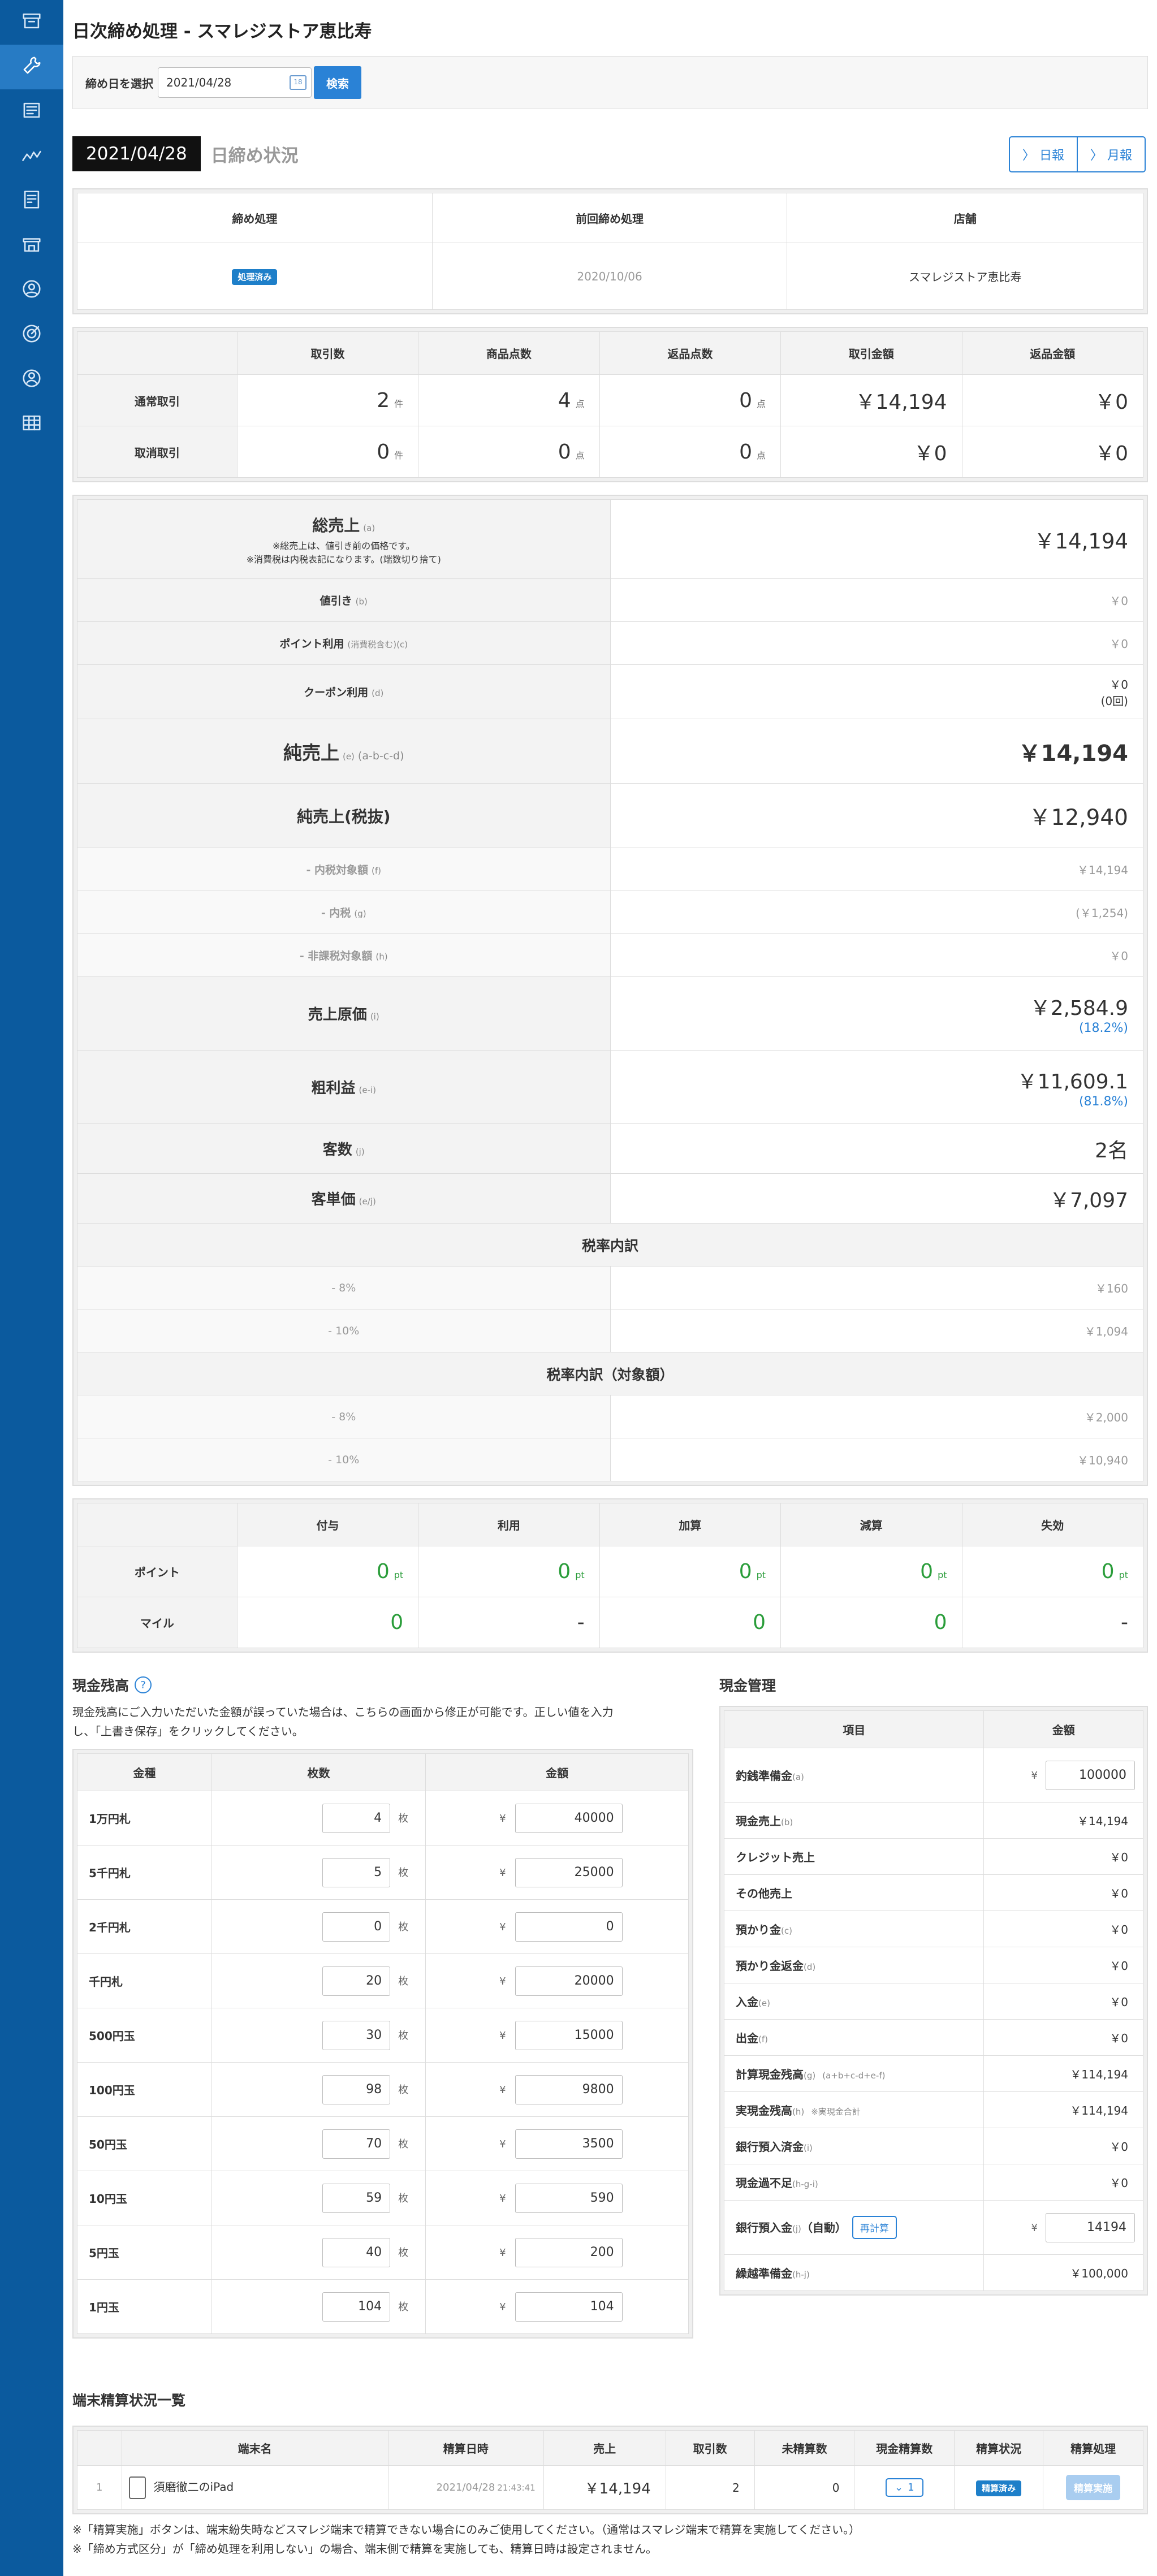 This screenshot has height=2576, width=1157. Describe the element at coordinates (933, 2227) in the screenshot. I see `bank-deposit-row: 銀行預入金(j)（自動） 再計算 ¥14194` at that location.